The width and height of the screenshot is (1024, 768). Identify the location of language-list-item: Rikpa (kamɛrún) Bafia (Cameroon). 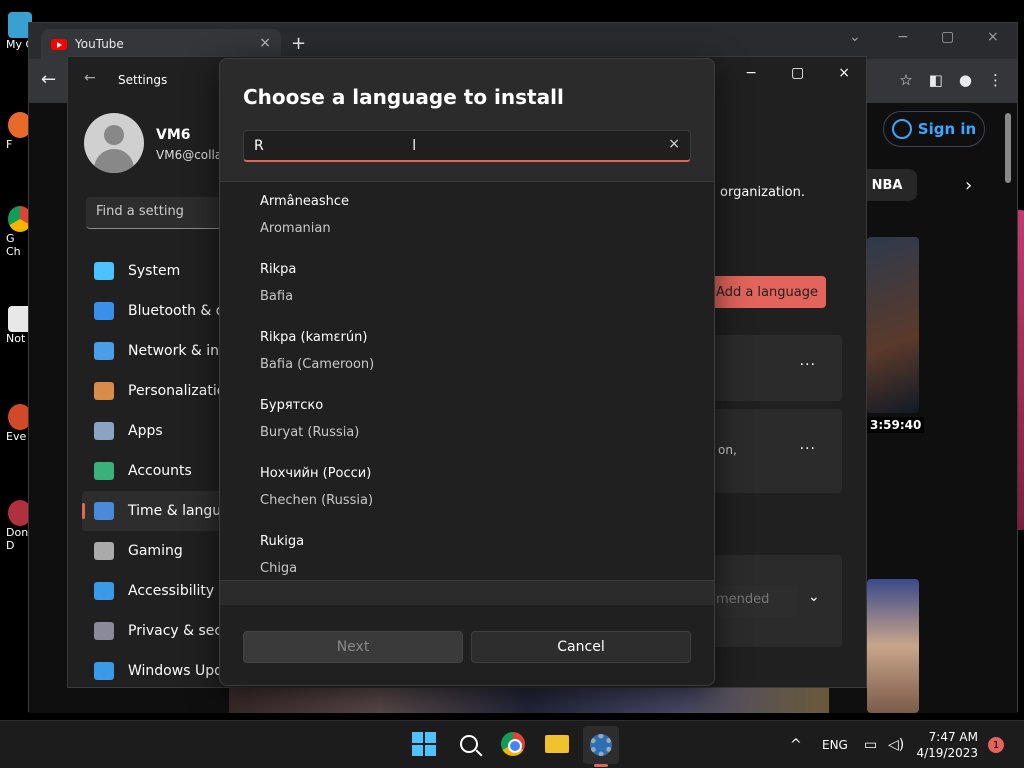
(467, 352).